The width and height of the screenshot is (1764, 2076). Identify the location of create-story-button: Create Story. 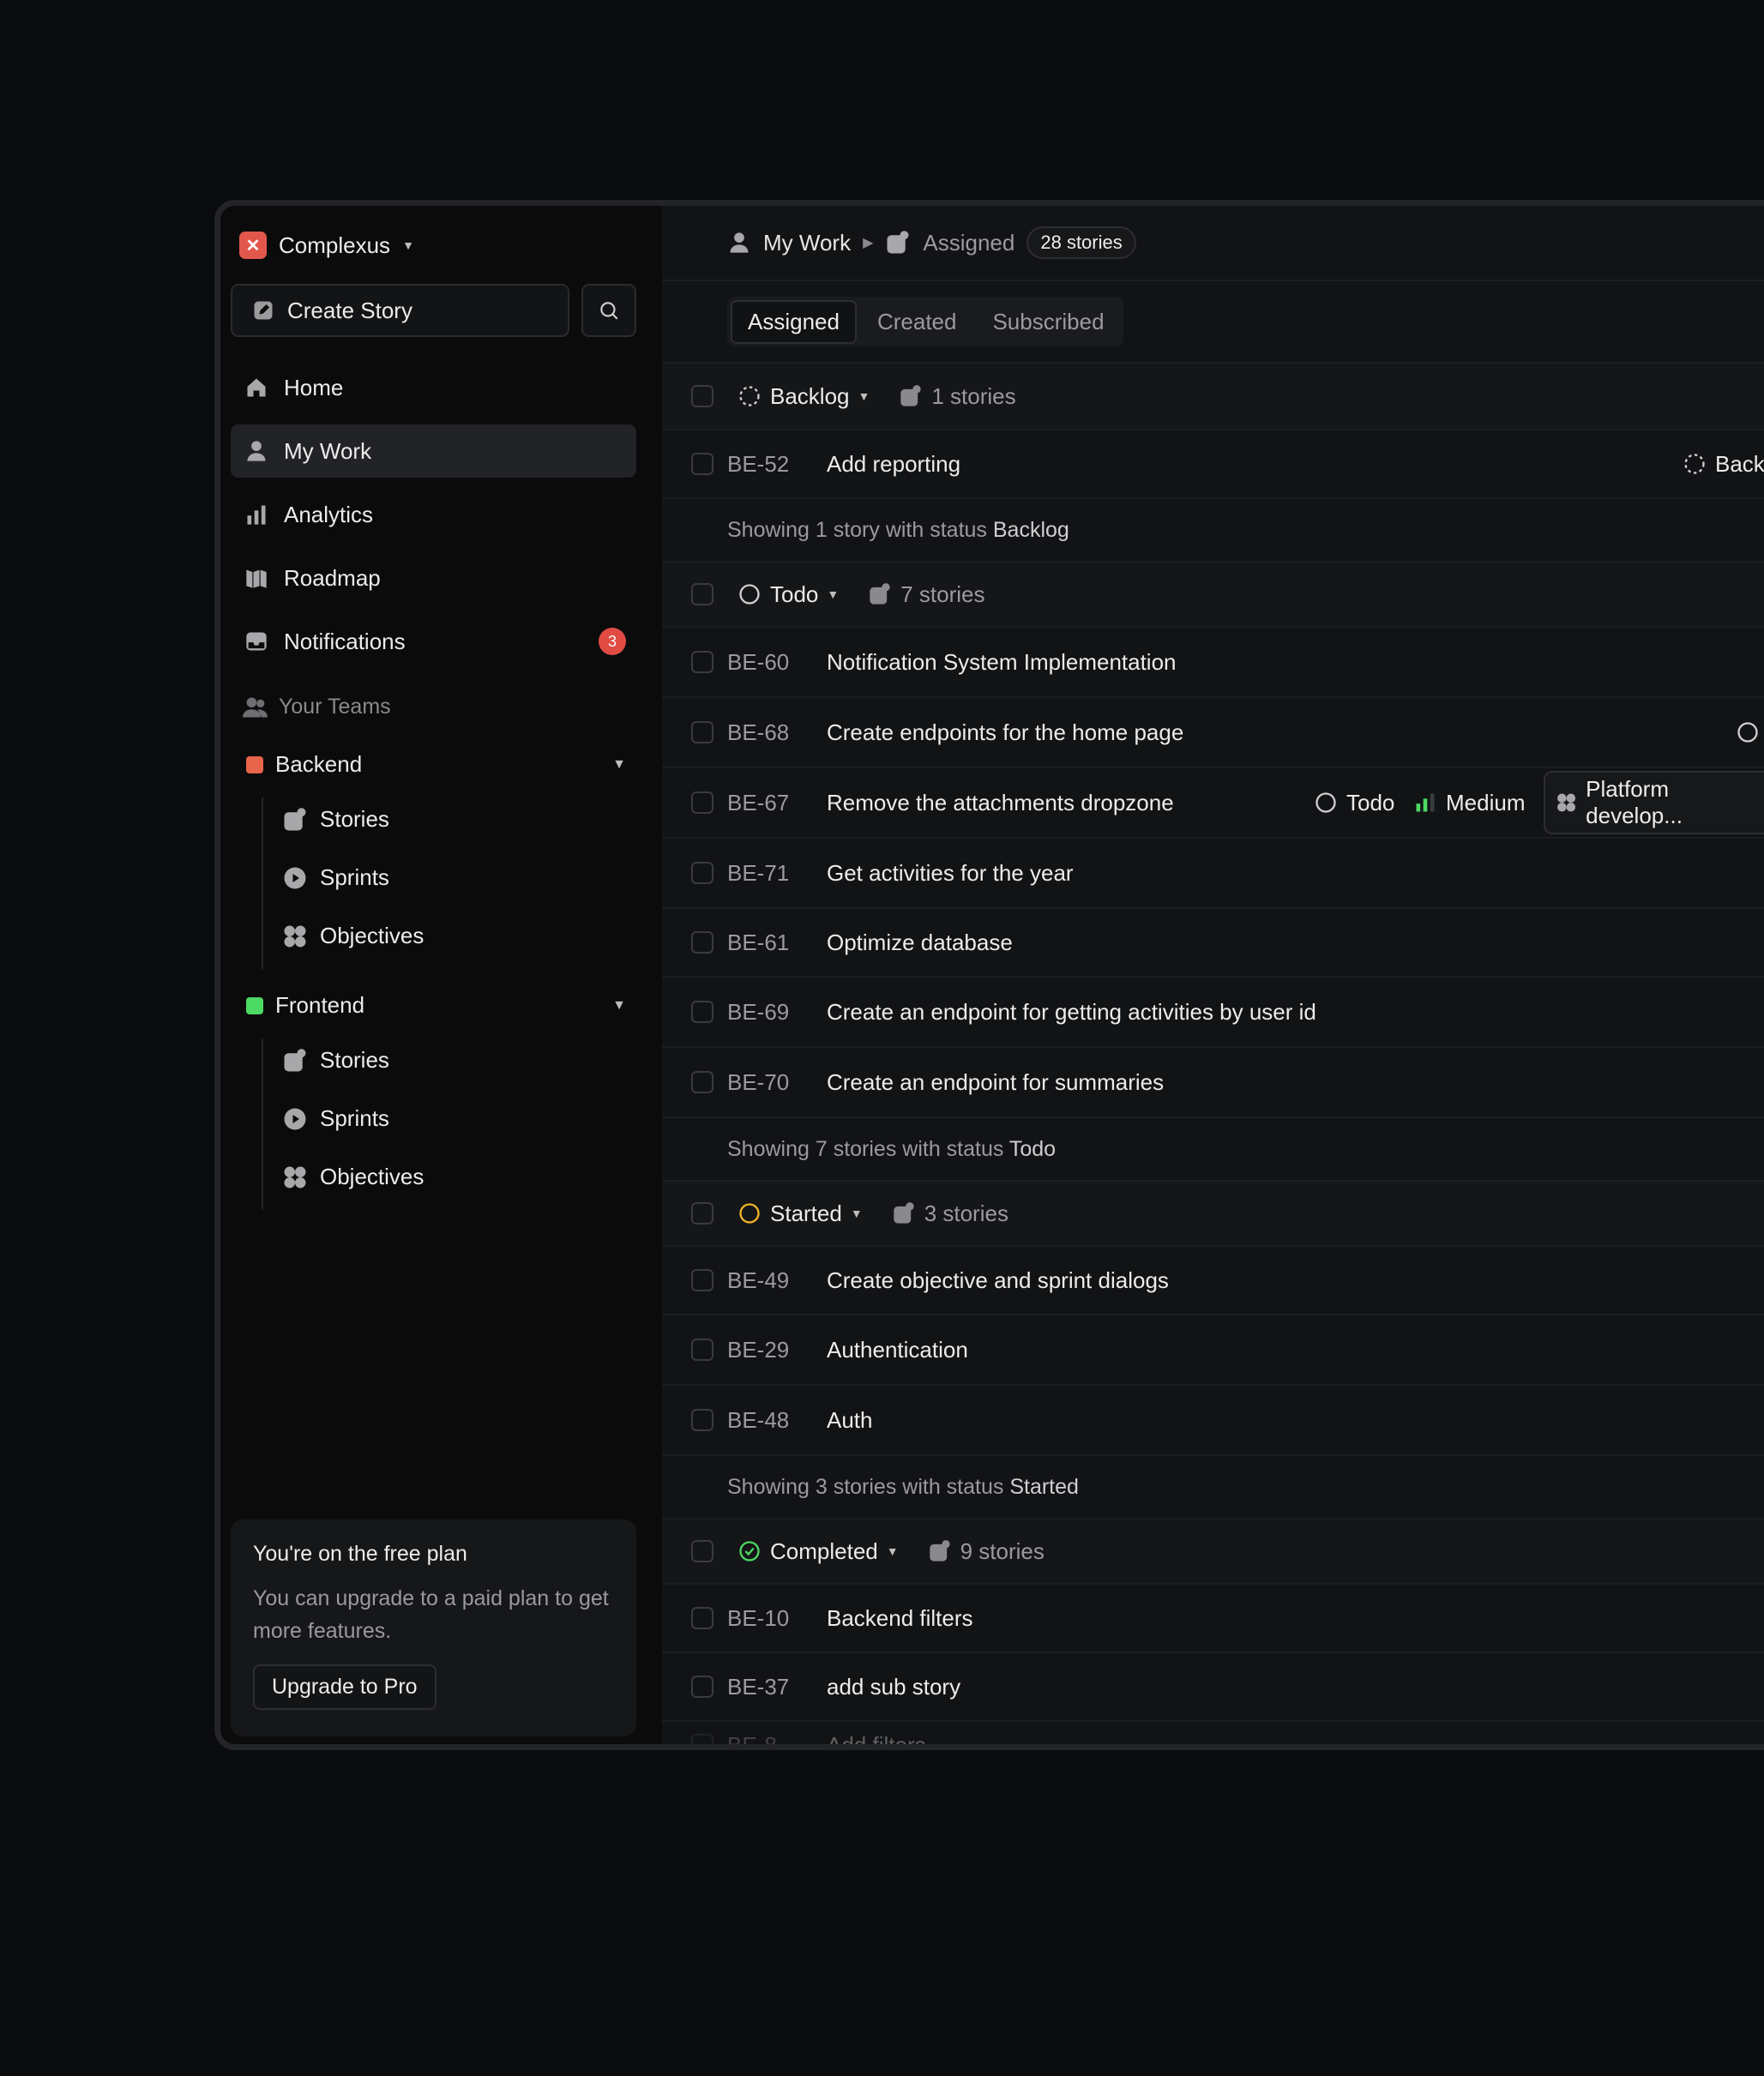
(400, 310).